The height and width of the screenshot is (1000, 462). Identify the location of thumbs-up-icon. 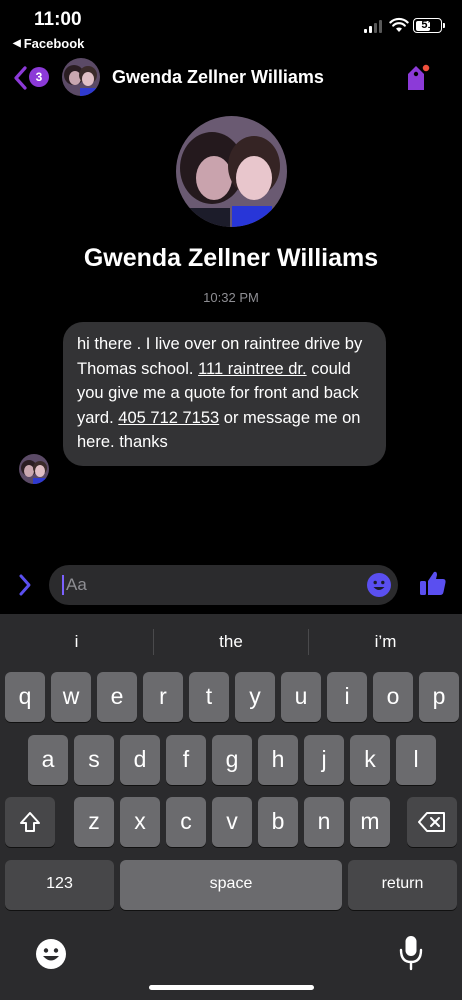
(433, 583).